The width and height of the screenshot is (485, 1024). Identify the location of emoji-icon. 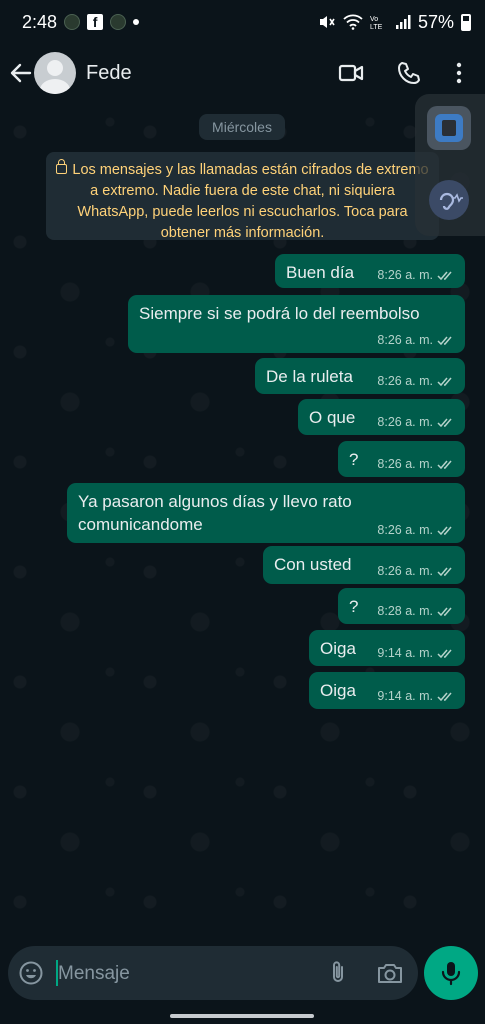
(31, 973).